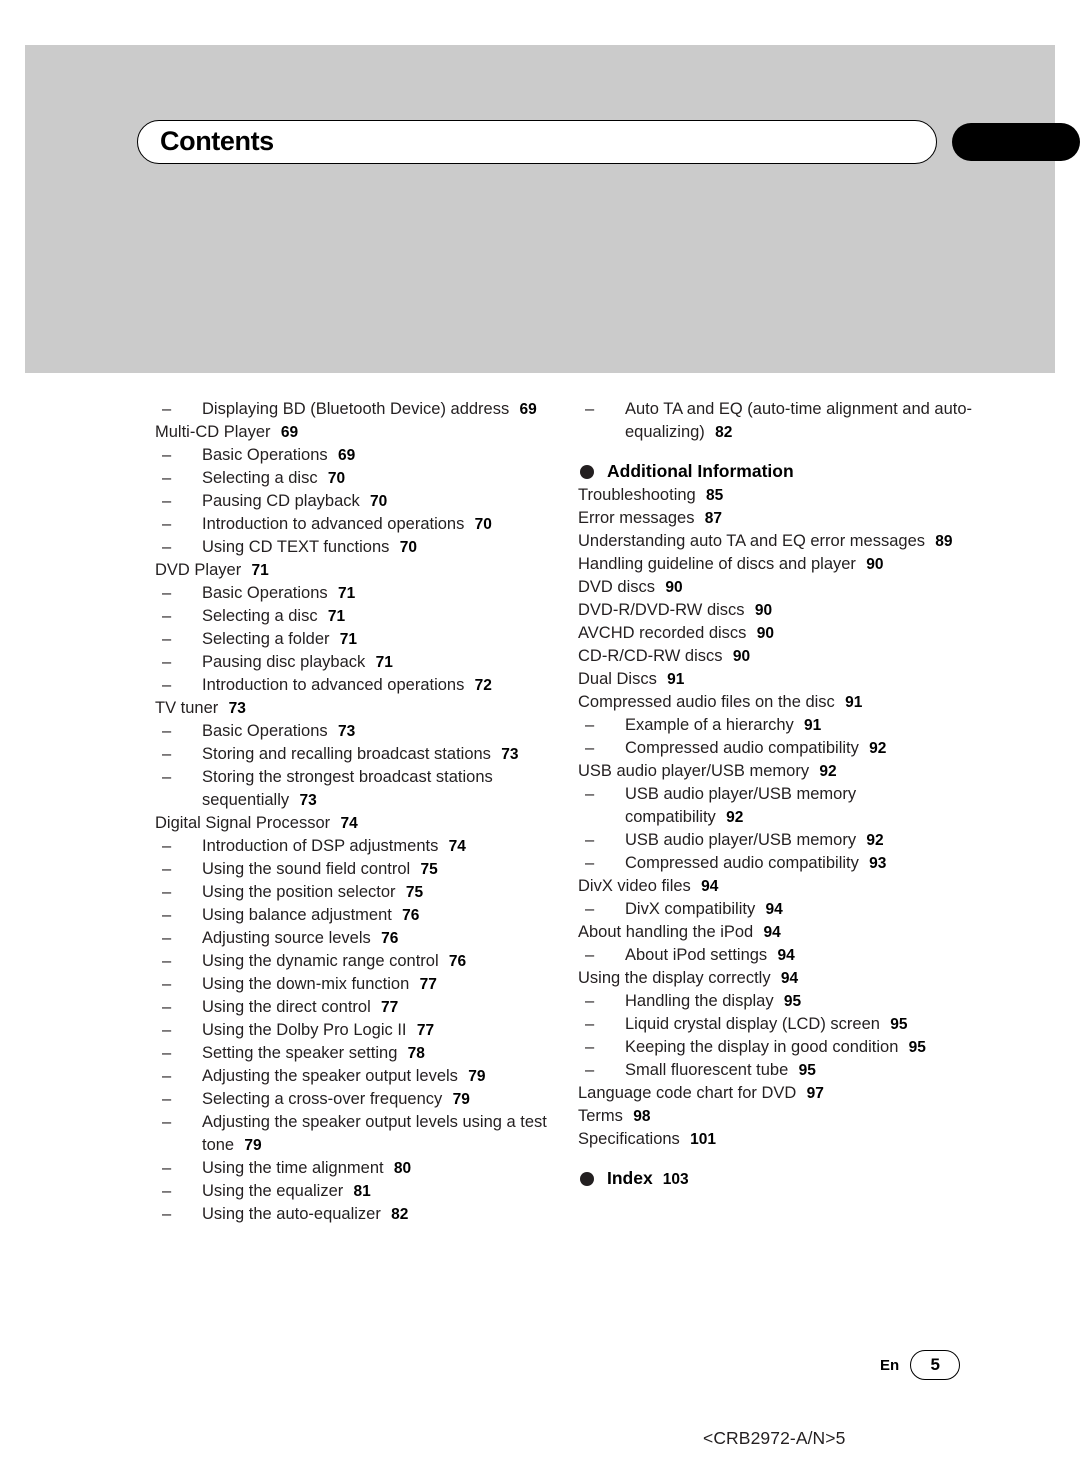  Describe the element at coordinates (355, 616) in the screenshot. I see `toc-entry: – Selecting a disc 71` at that location.